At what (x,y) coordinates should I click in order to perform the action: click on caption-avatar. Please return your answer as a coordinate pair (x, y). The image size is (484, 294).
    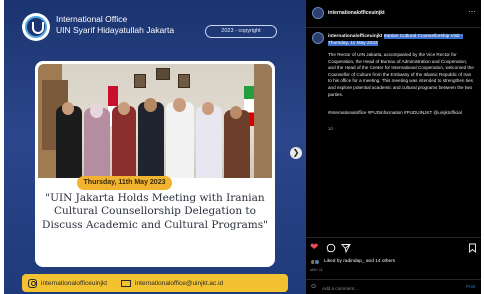
    Looking at the image, I should click on (318, 38).